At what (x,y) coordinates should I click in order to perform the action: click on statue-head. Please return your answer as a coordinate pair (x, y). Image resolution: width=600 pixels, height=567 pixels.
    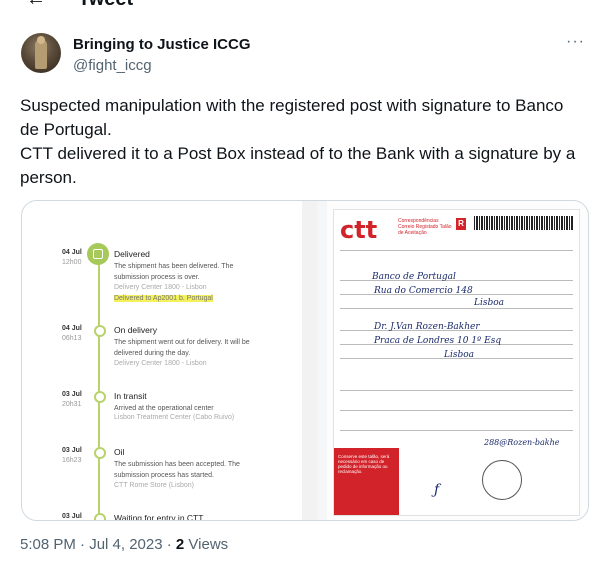
    Looking at the image, I should click on (41, 40).